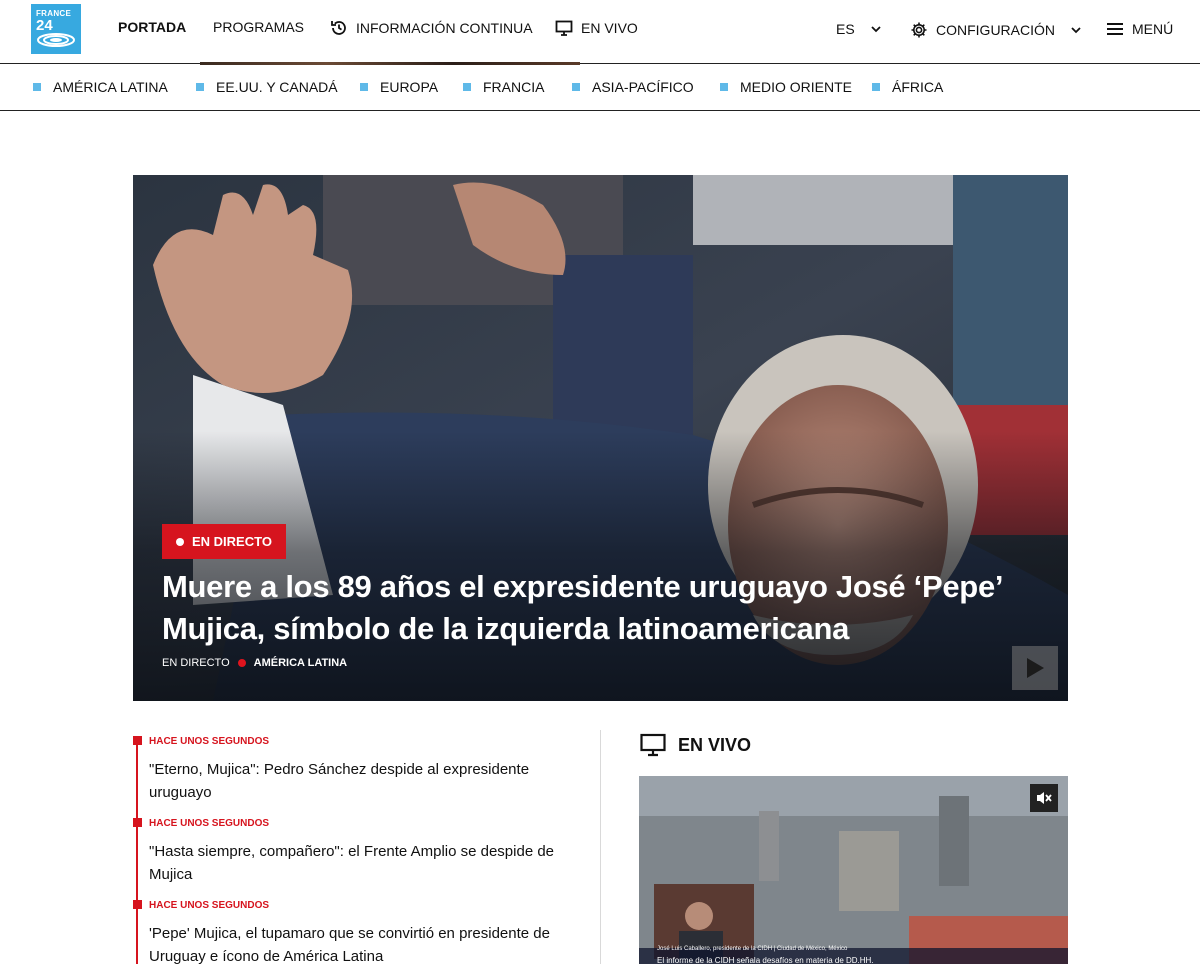 The width and height of the screenshot is (1200, 964). What do you see at coordinates (224, 541) in the screenshot?
I see `live-badge: EN DIRECTO` at bounding box center [224, 541].